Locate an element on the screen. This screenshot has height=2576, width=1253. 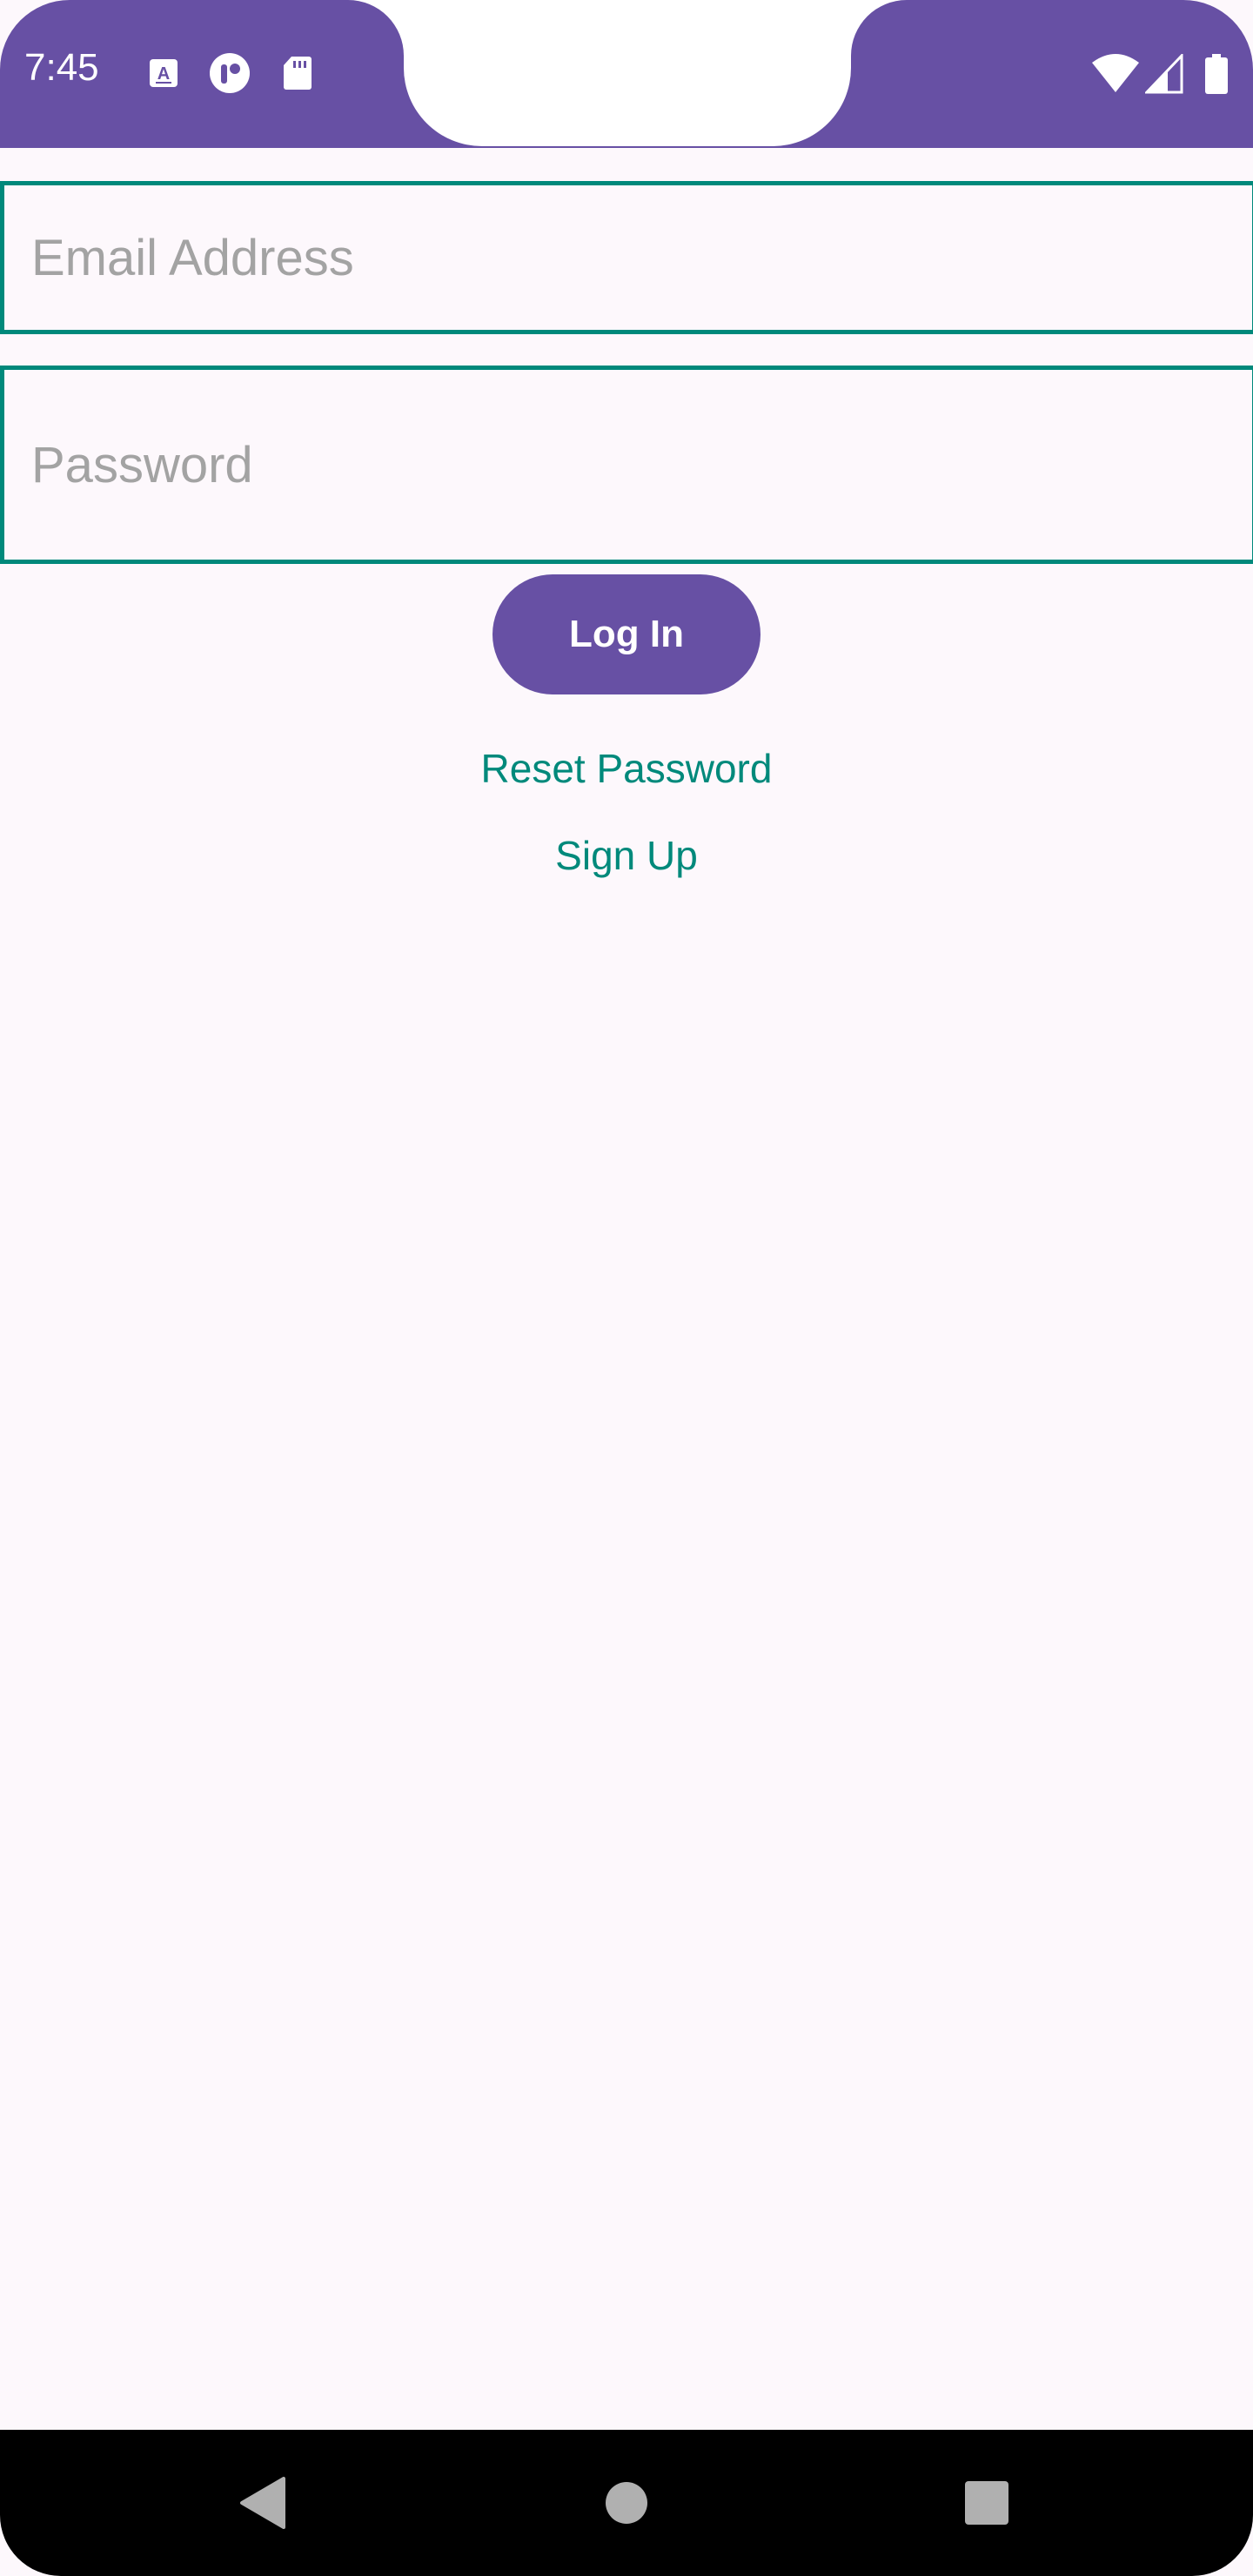
sign-up-link: Sign Up is located at coordinates (626, 855).